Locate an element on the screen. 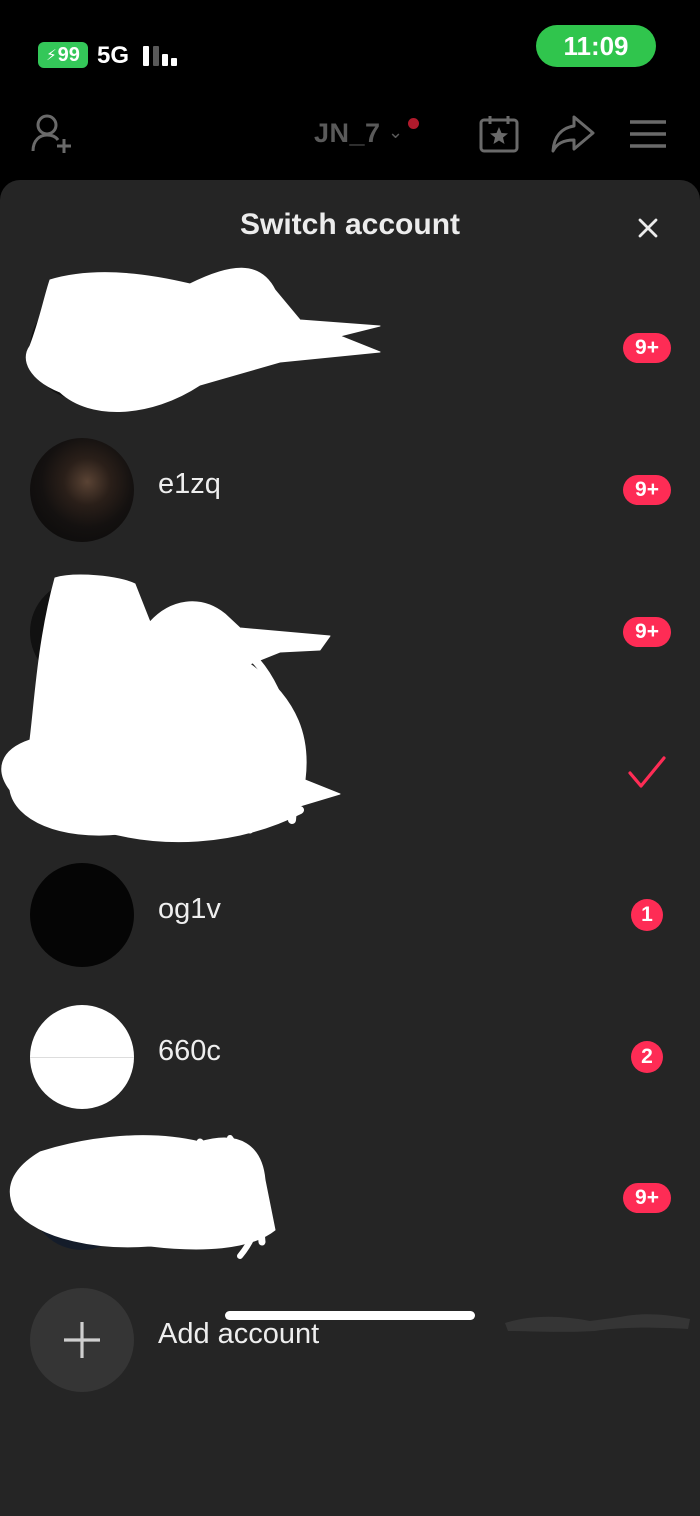 The height and width of the screenshot is (1516, 700). network-type: 5G is located at coordinates (113, 55).